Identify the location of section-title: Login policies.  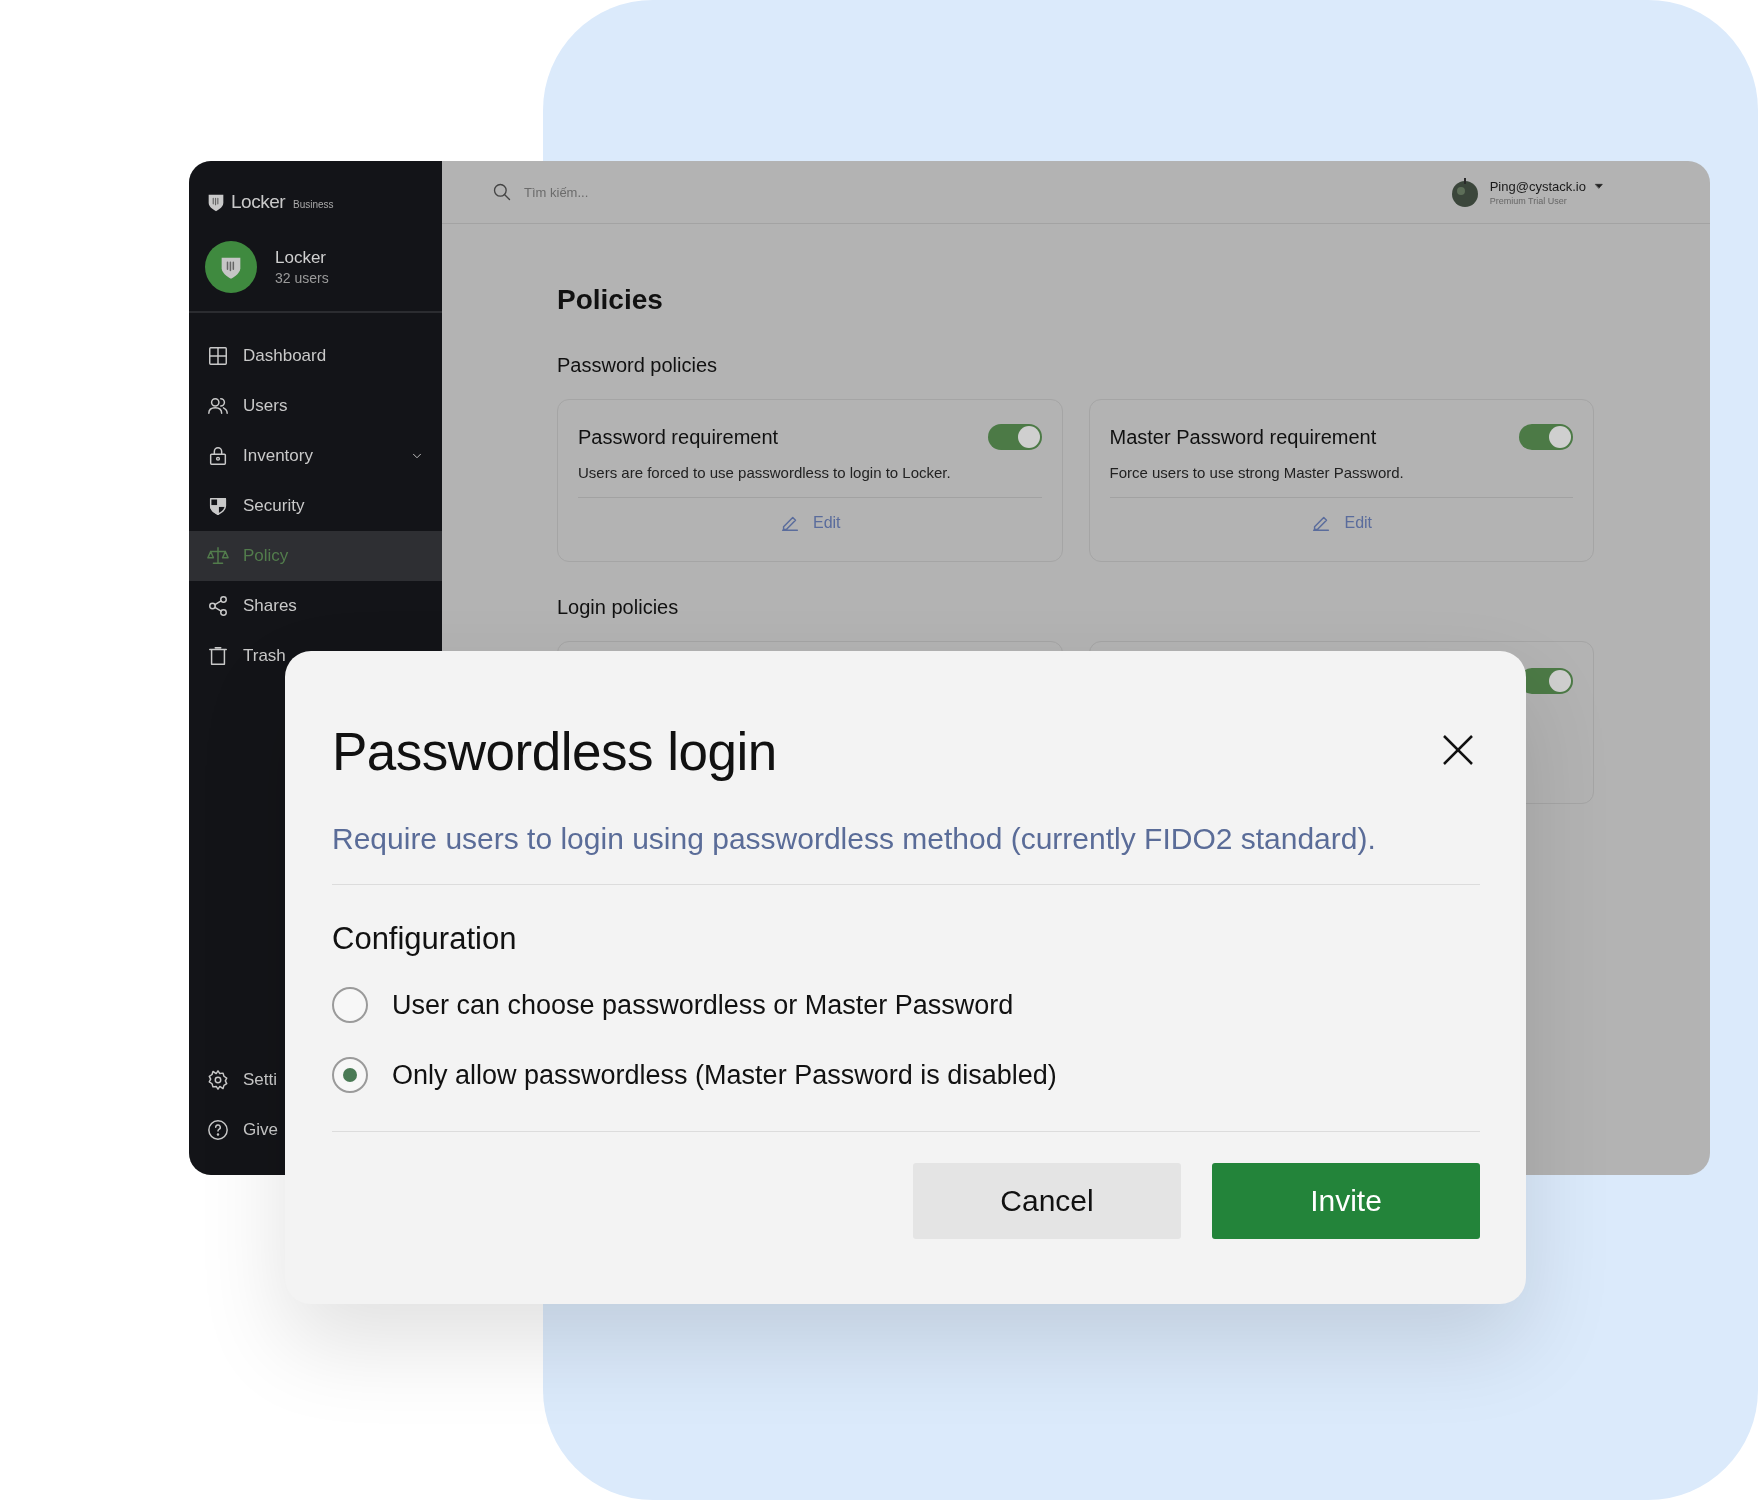
(618, 607).